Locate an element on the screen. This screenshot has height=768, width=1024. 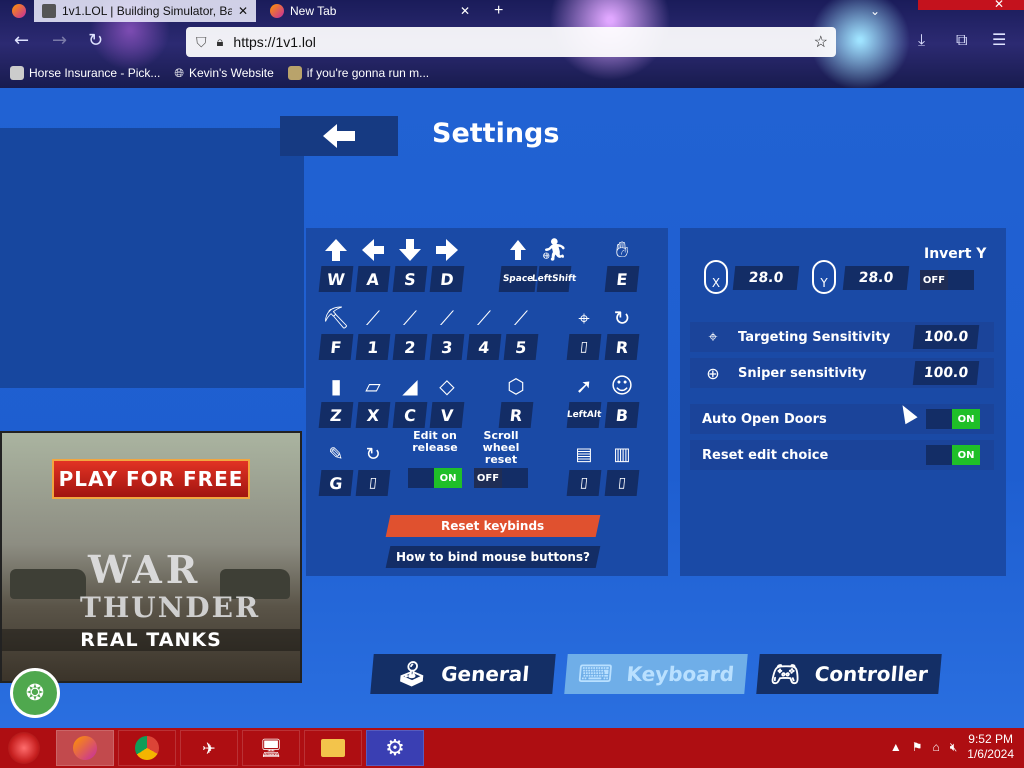
bookmark-item: 🌐︎ Kevin's Website is located at coordinates (223, 73).